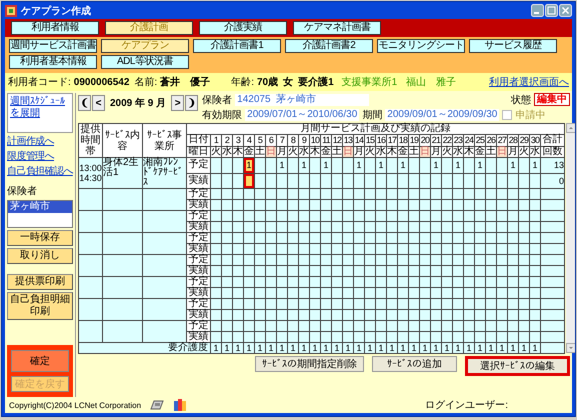 The image size is (577, 420). I want to click on copyright-text: Copyright(C)2004 LCNet Corporation, so click(75, 405).